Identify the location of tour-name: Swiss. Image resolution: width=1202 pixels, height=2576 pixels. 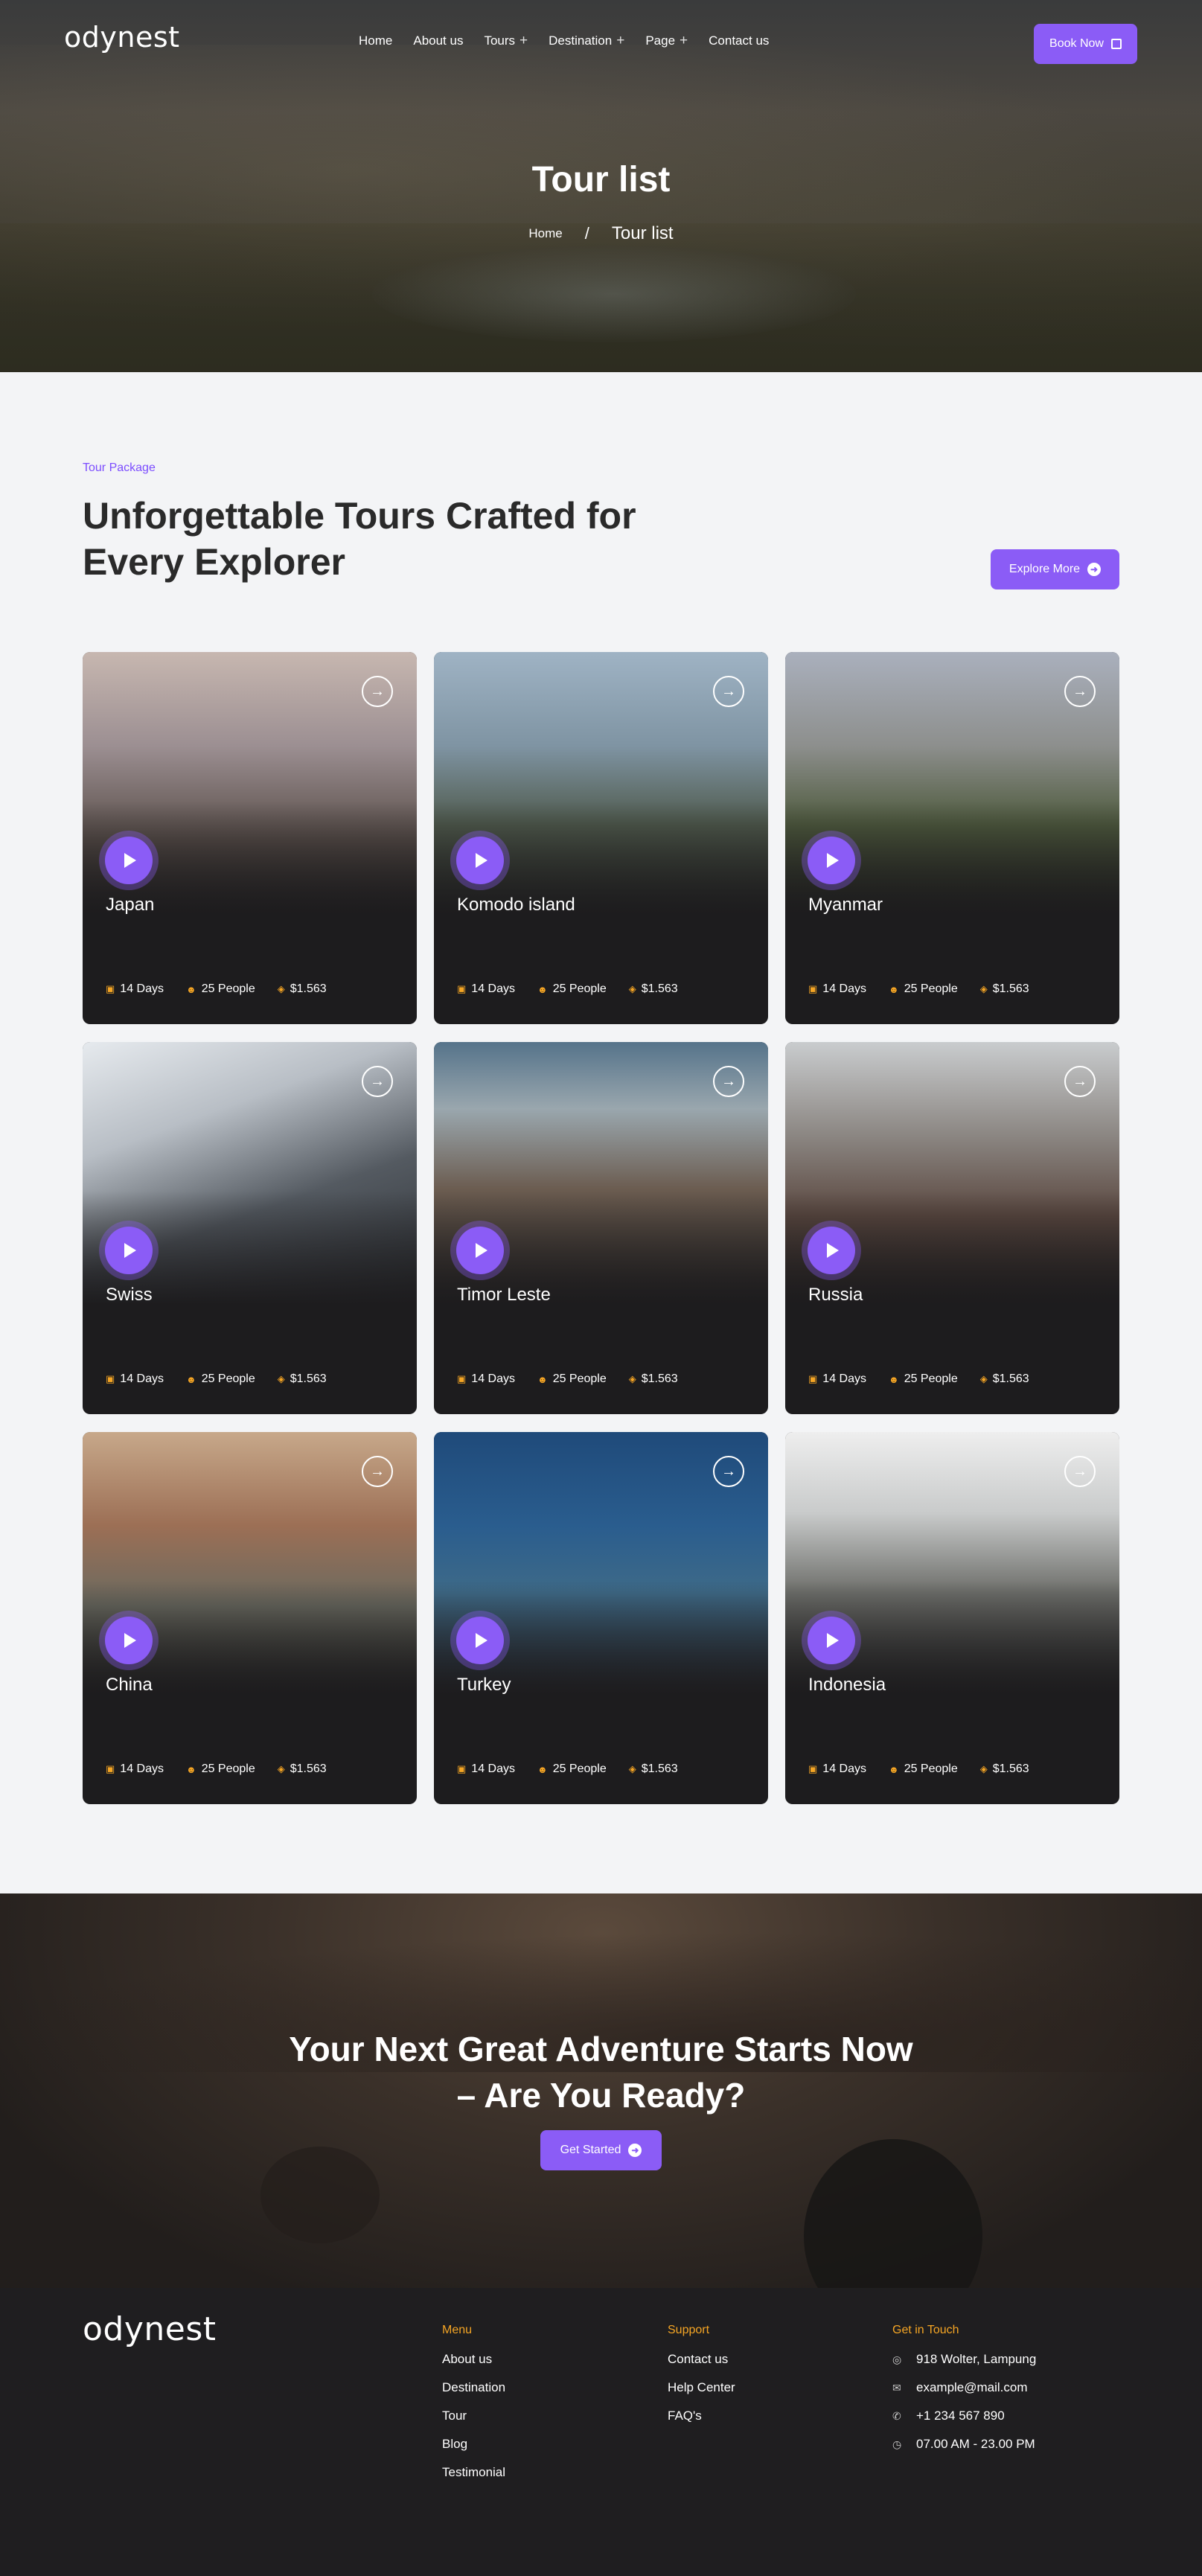
(129, 1295).